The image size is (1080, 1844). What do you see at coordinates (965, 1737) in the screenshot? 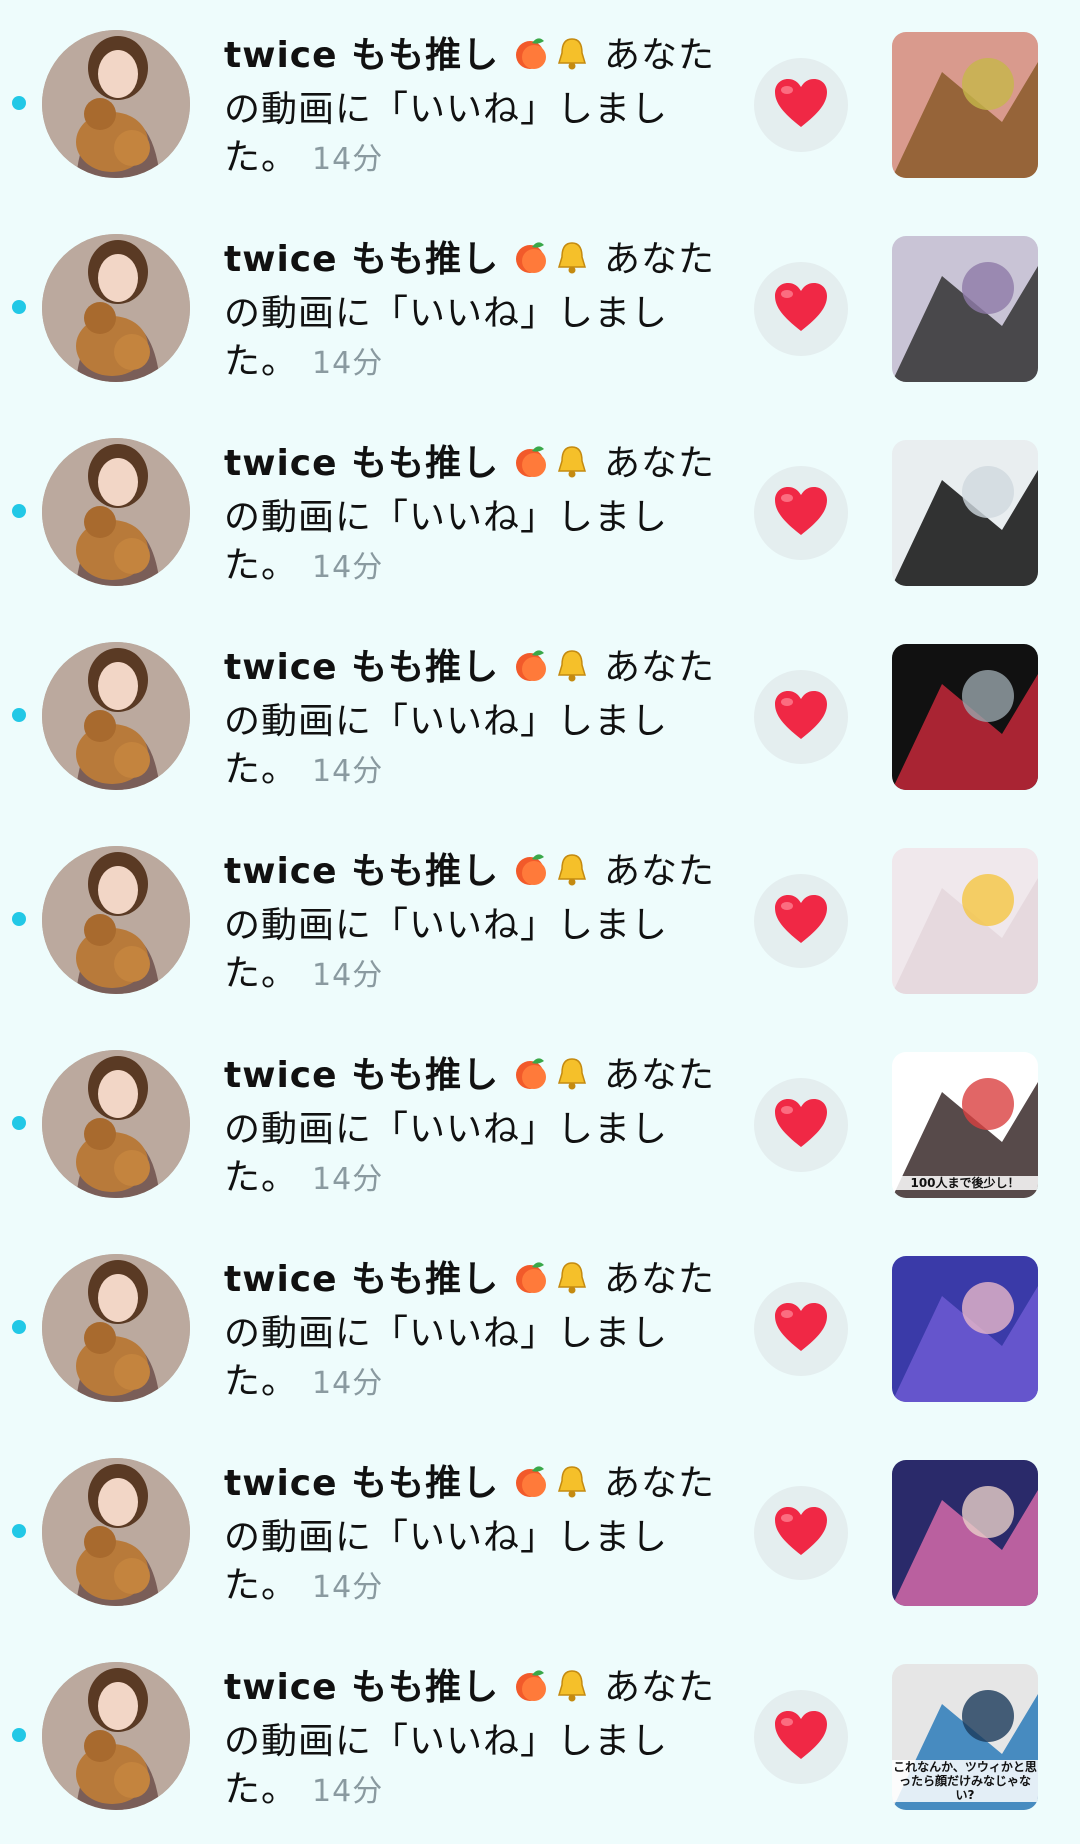
I see `video-thumbnail: これなんか、ツウィかと思ったら顔だけみなじゃない?` at bounding box center [965, 1737].